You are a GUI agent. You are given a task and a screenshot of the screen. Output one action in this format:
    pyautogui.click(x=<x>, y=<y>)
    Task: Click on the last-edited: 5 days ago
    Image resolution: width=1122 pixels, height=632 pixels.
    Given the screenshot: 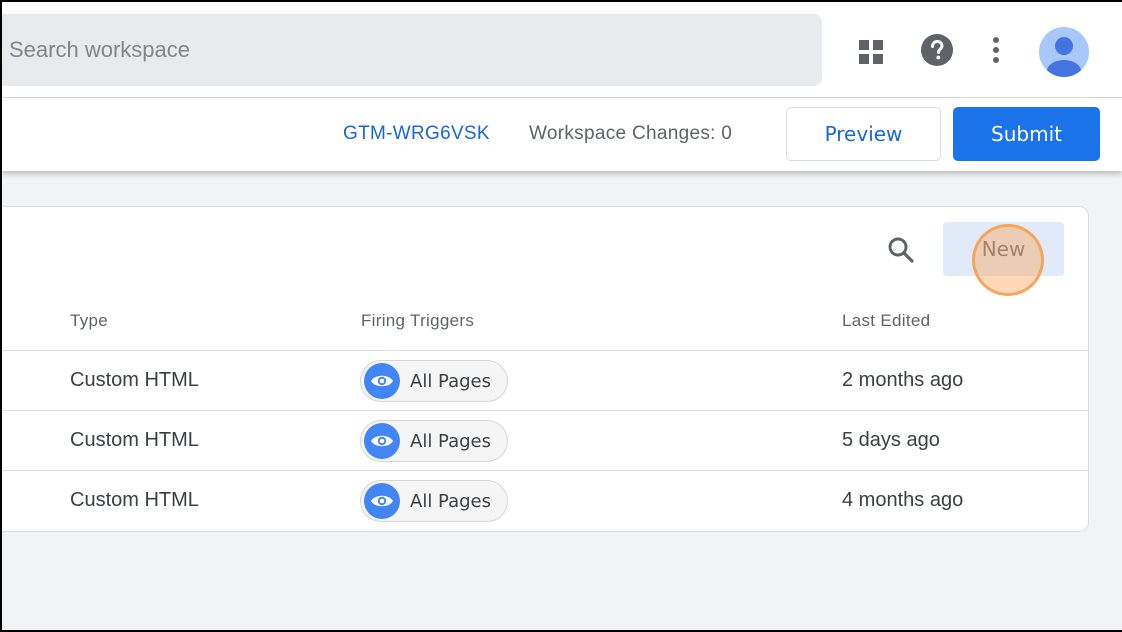 What is the action you would take?
    pyautogui.click(x=891, y=440)
    